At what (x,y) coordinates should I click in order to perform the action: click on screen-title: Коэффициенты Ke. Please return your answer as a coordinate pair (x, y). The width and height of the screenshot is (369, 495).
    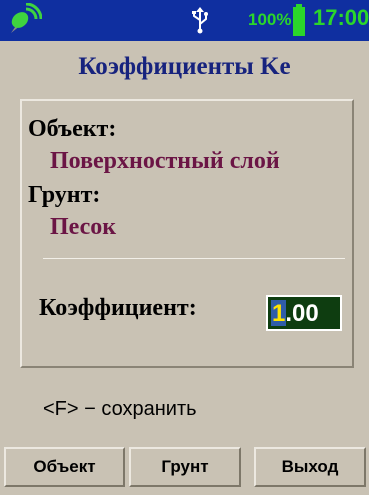
    Looking at the image, I should click on (184, 66).